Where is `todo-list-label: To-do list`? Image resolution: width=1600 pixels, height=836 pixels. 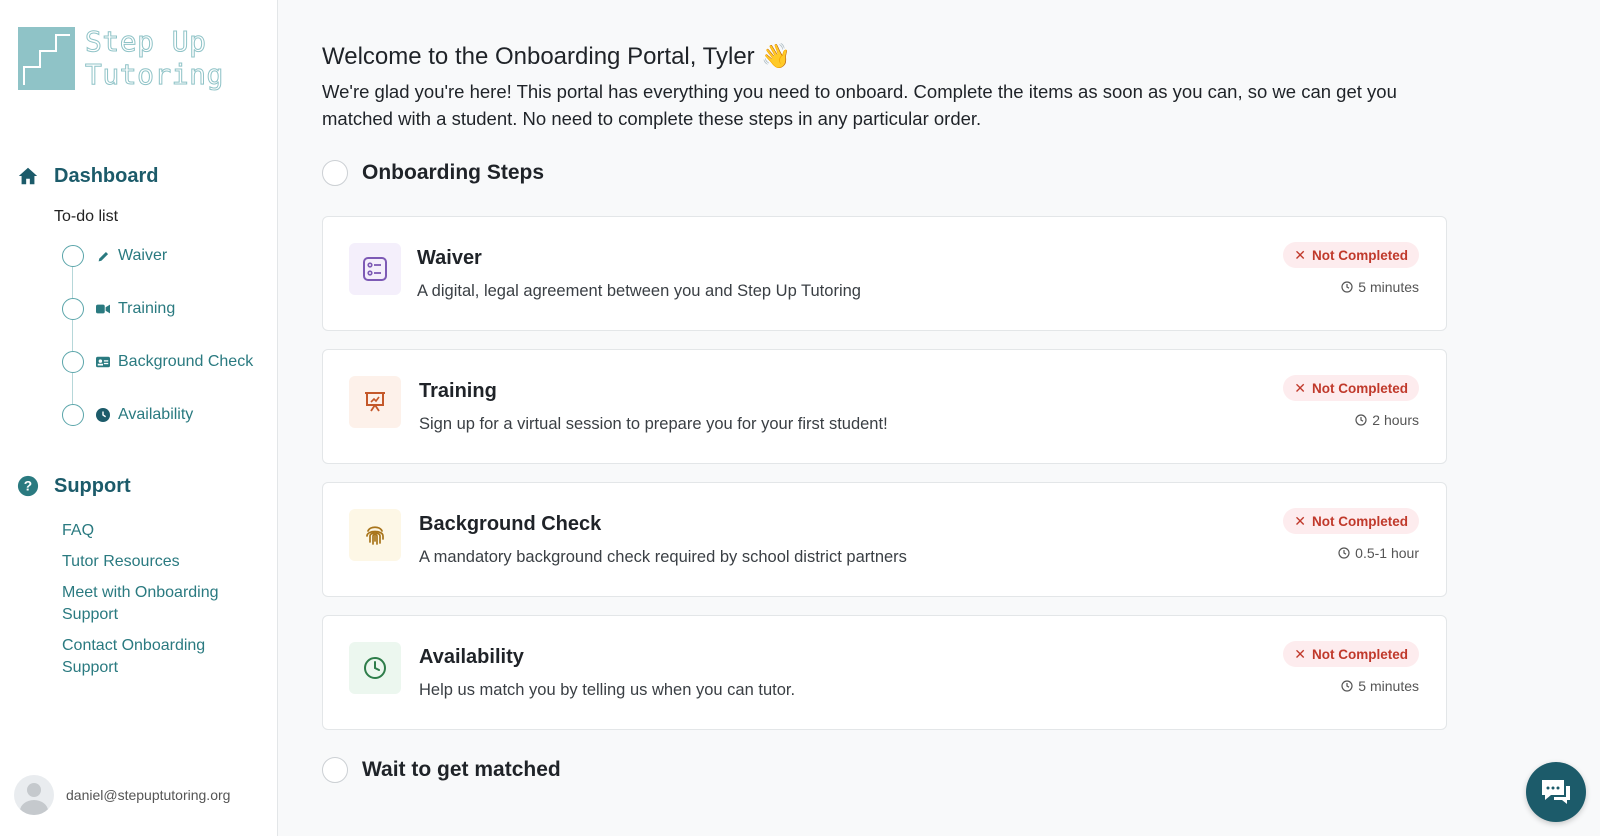
todo-list-label: To-do list is located at coordinates (86, 216).